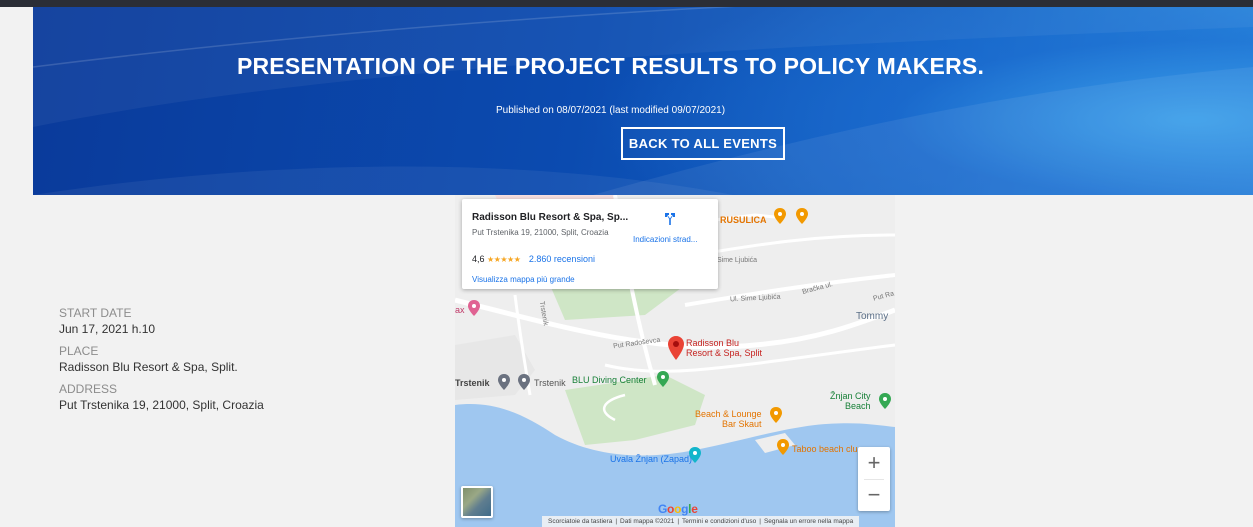 This screenshot has width=1253, height=527. What do you see at coordinates (523, 279) in the screenshot?
I see `view-larger-map-link: Visualizza mappa più grande` at bounding box center [523, 279].